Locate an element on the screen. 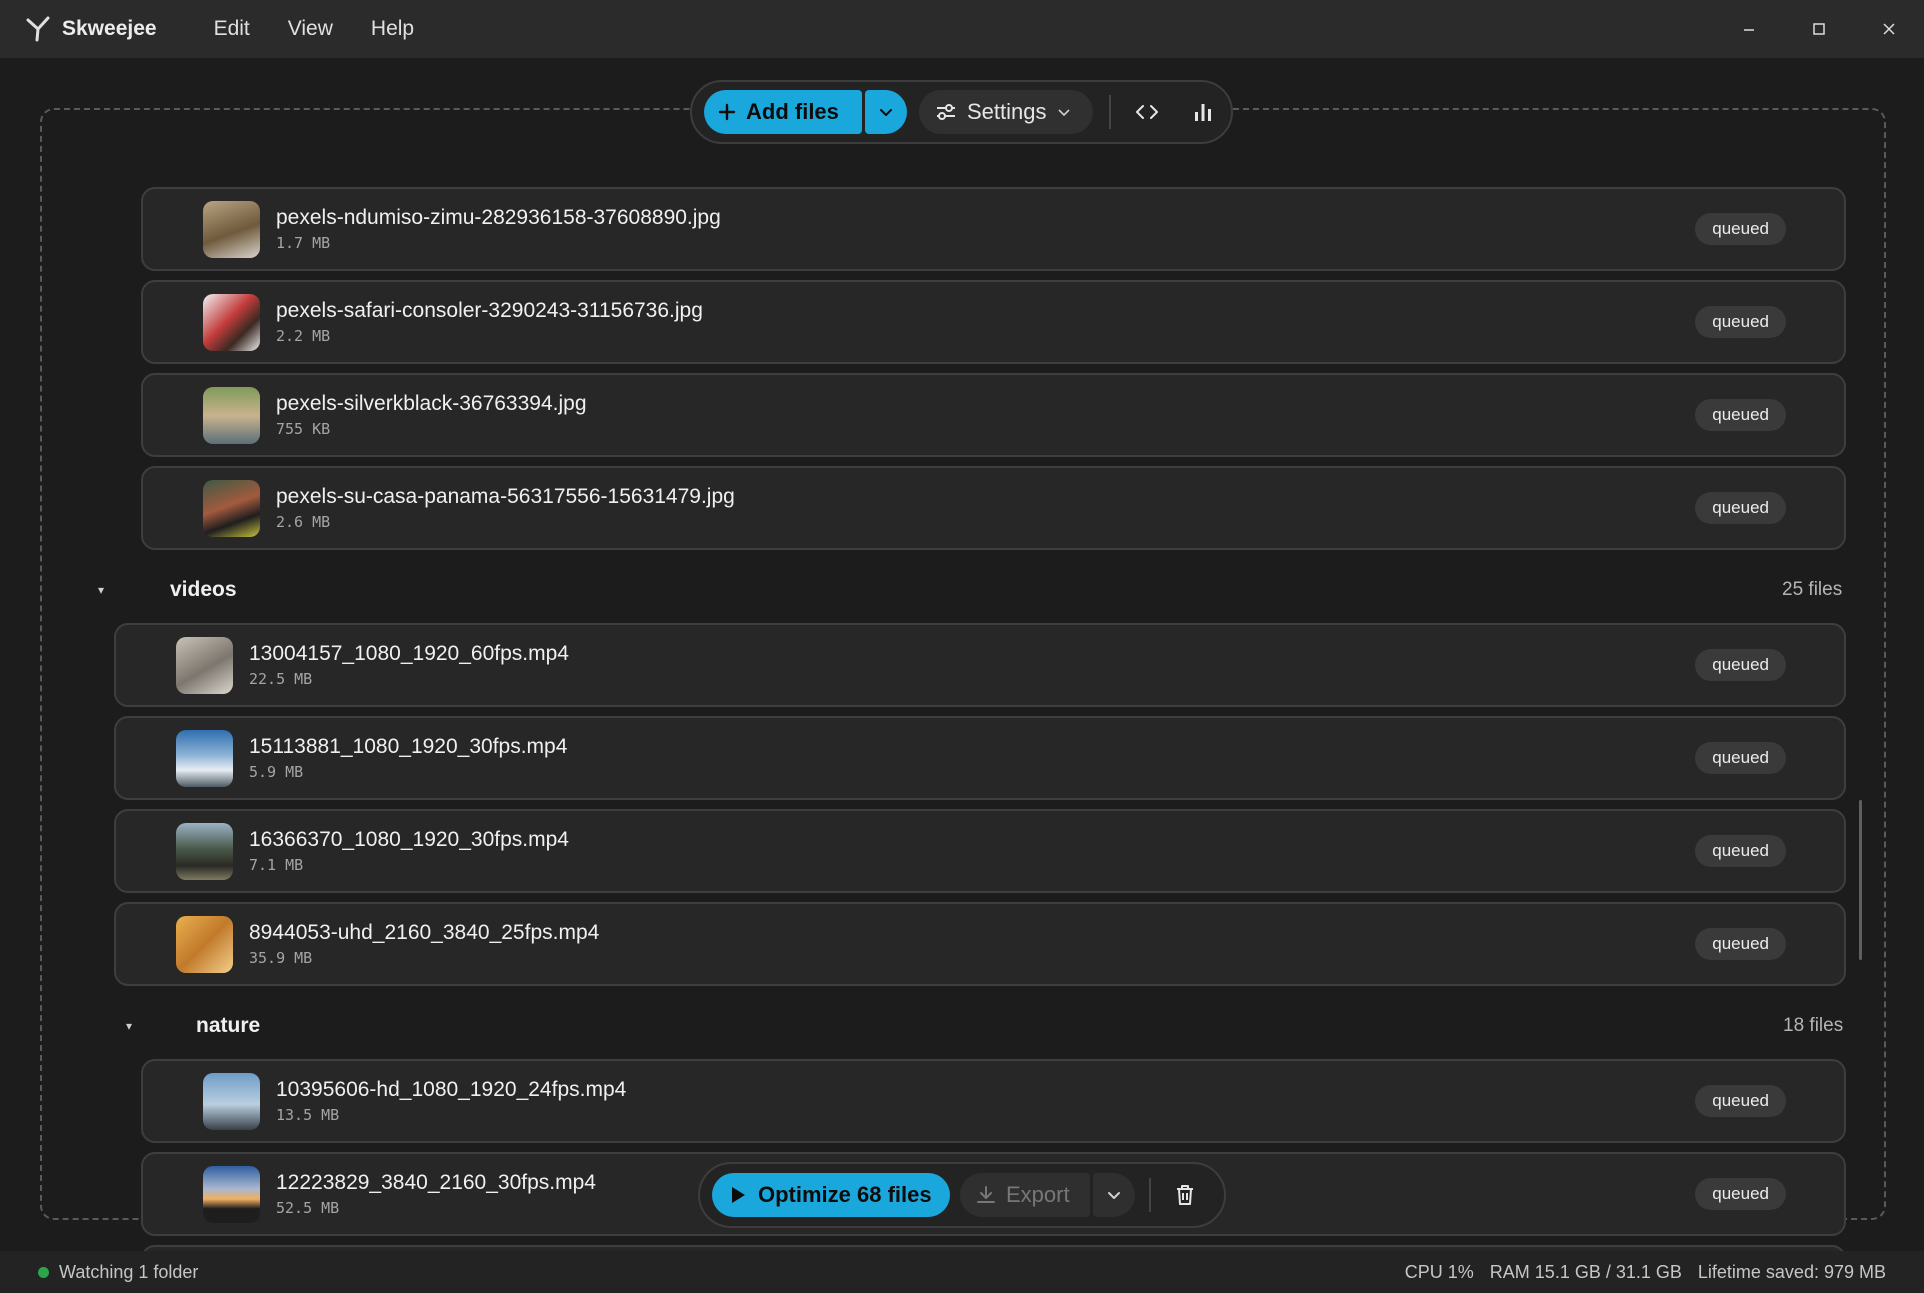 The height and width of the screenshot is (1293, 1924). file-size: 7.1 MB is located at coordinates (276, 865).